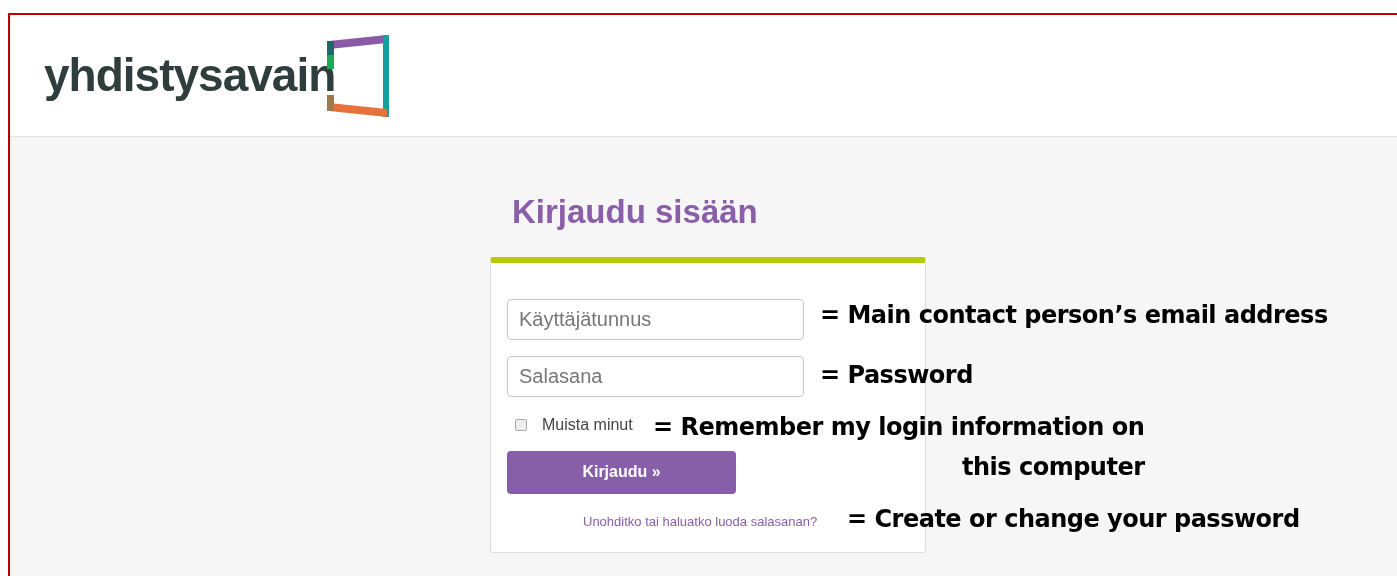 The width and height of the screenshot is (1397, 576). What do you see at coordinates (655, 319) in the screenshot?
I see `input-field: Käyttäjätunnus` at bounding box center [655, 319].